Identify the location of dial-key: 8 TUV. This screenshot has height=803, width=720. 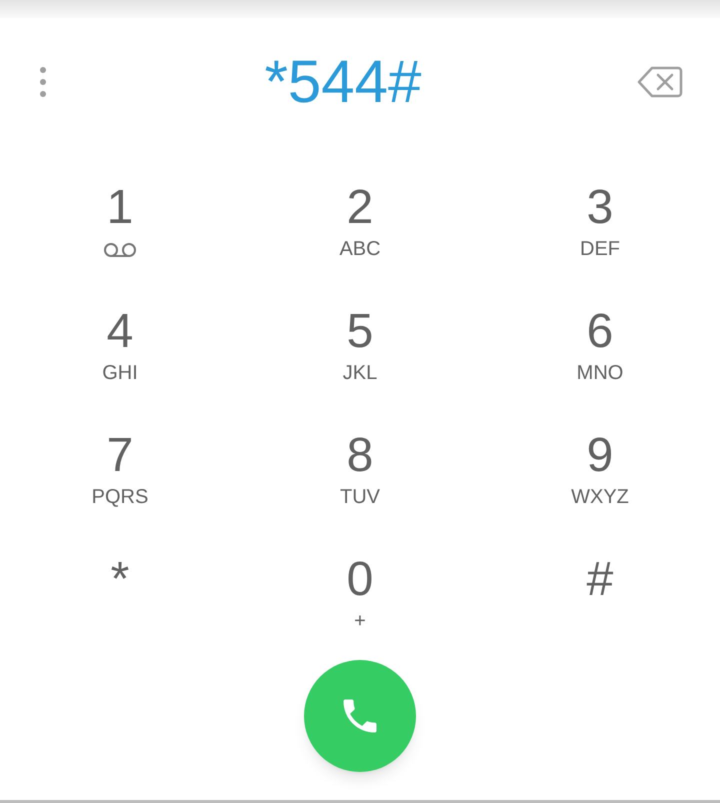
(360, 469).